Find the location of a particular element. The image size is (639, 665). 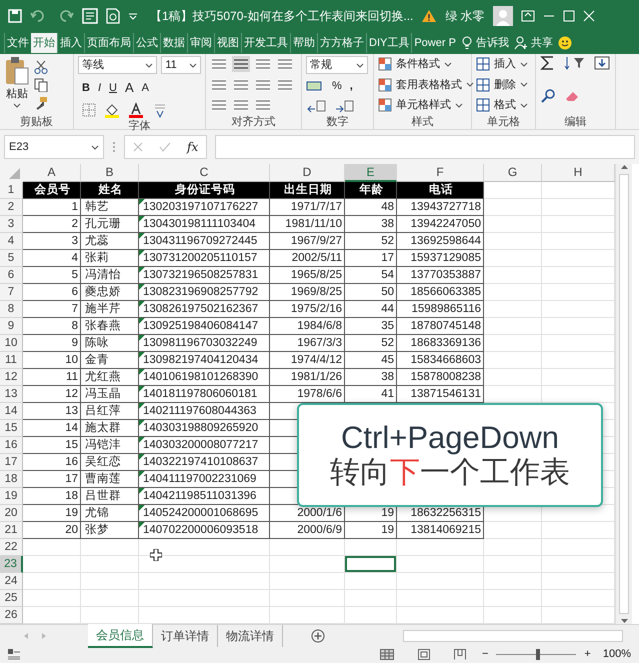

column-heading: 出生日期 is located at coordinates (307, 190).